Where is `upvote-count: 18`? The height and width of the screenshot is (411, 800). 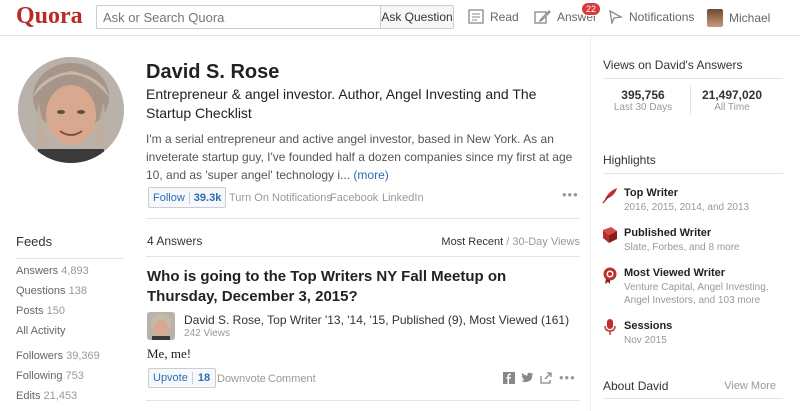
upvote-count: 18 is located at coordinates (203, 378).